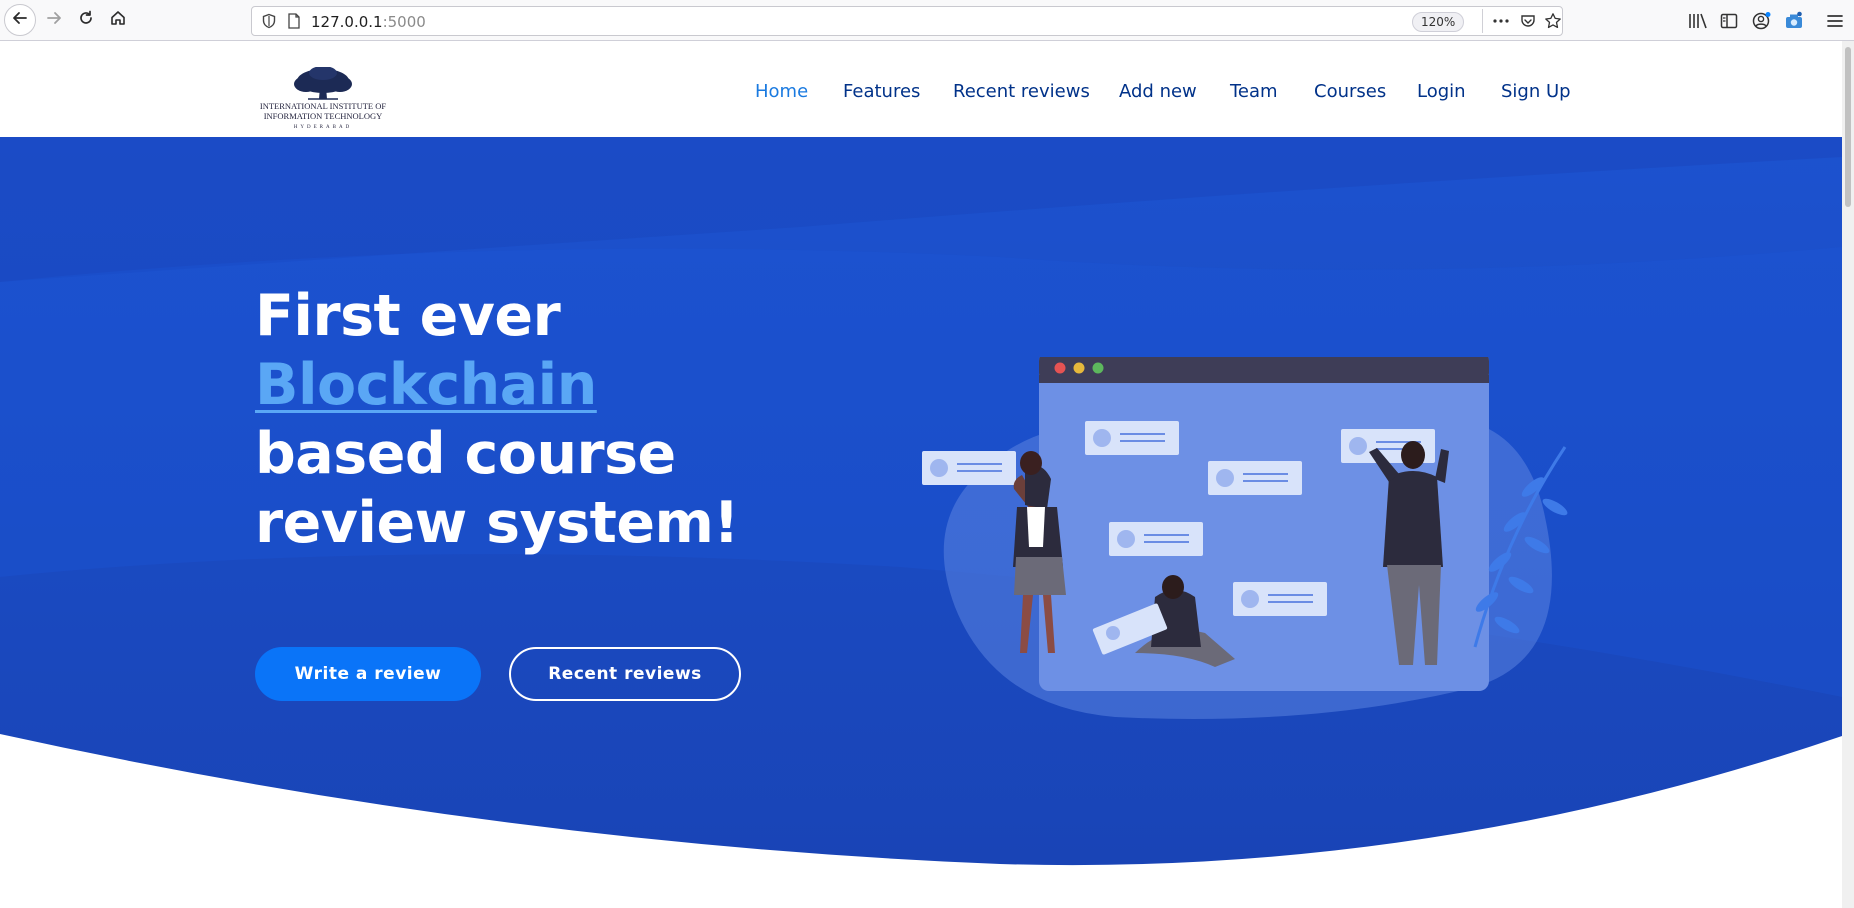 This screenshot has width=1854, height=908. I want to click on home-icon, so click(118, 20).